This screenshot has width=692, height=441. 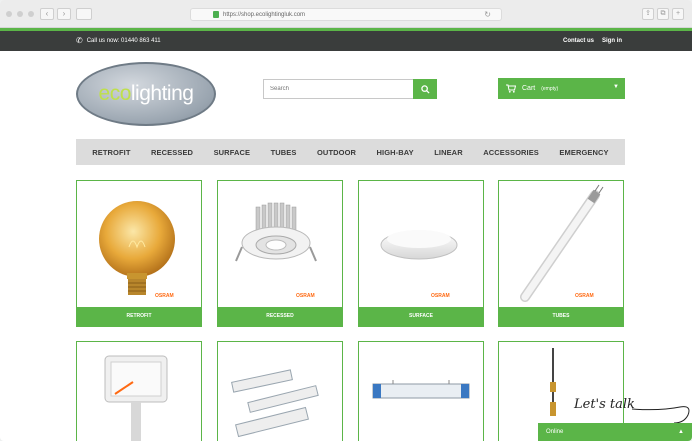 I want to click on secure-lock-icon, so click(x=216, y=14).